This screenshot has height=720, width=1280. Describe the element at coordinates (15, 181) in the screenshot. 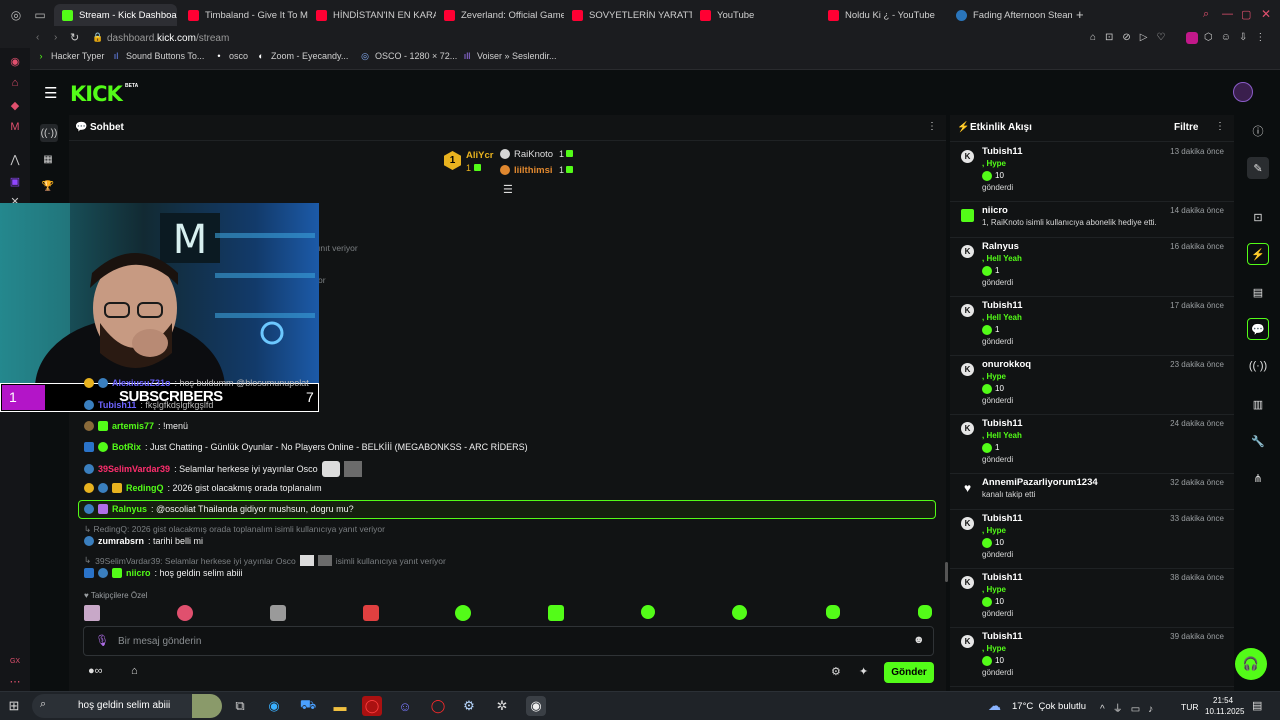

I see `twitch-icon: ▣` at that location.